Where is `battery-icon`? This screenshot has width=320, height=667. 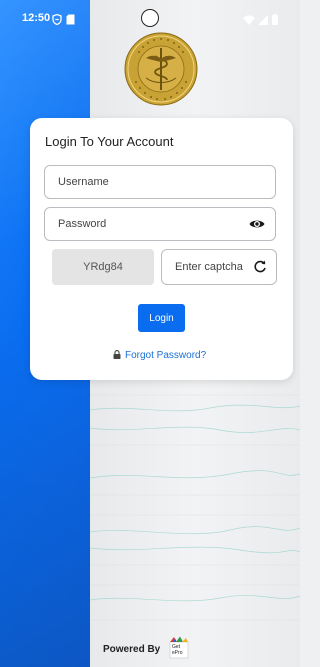
battery-icon is located at coordinates (275, 21).